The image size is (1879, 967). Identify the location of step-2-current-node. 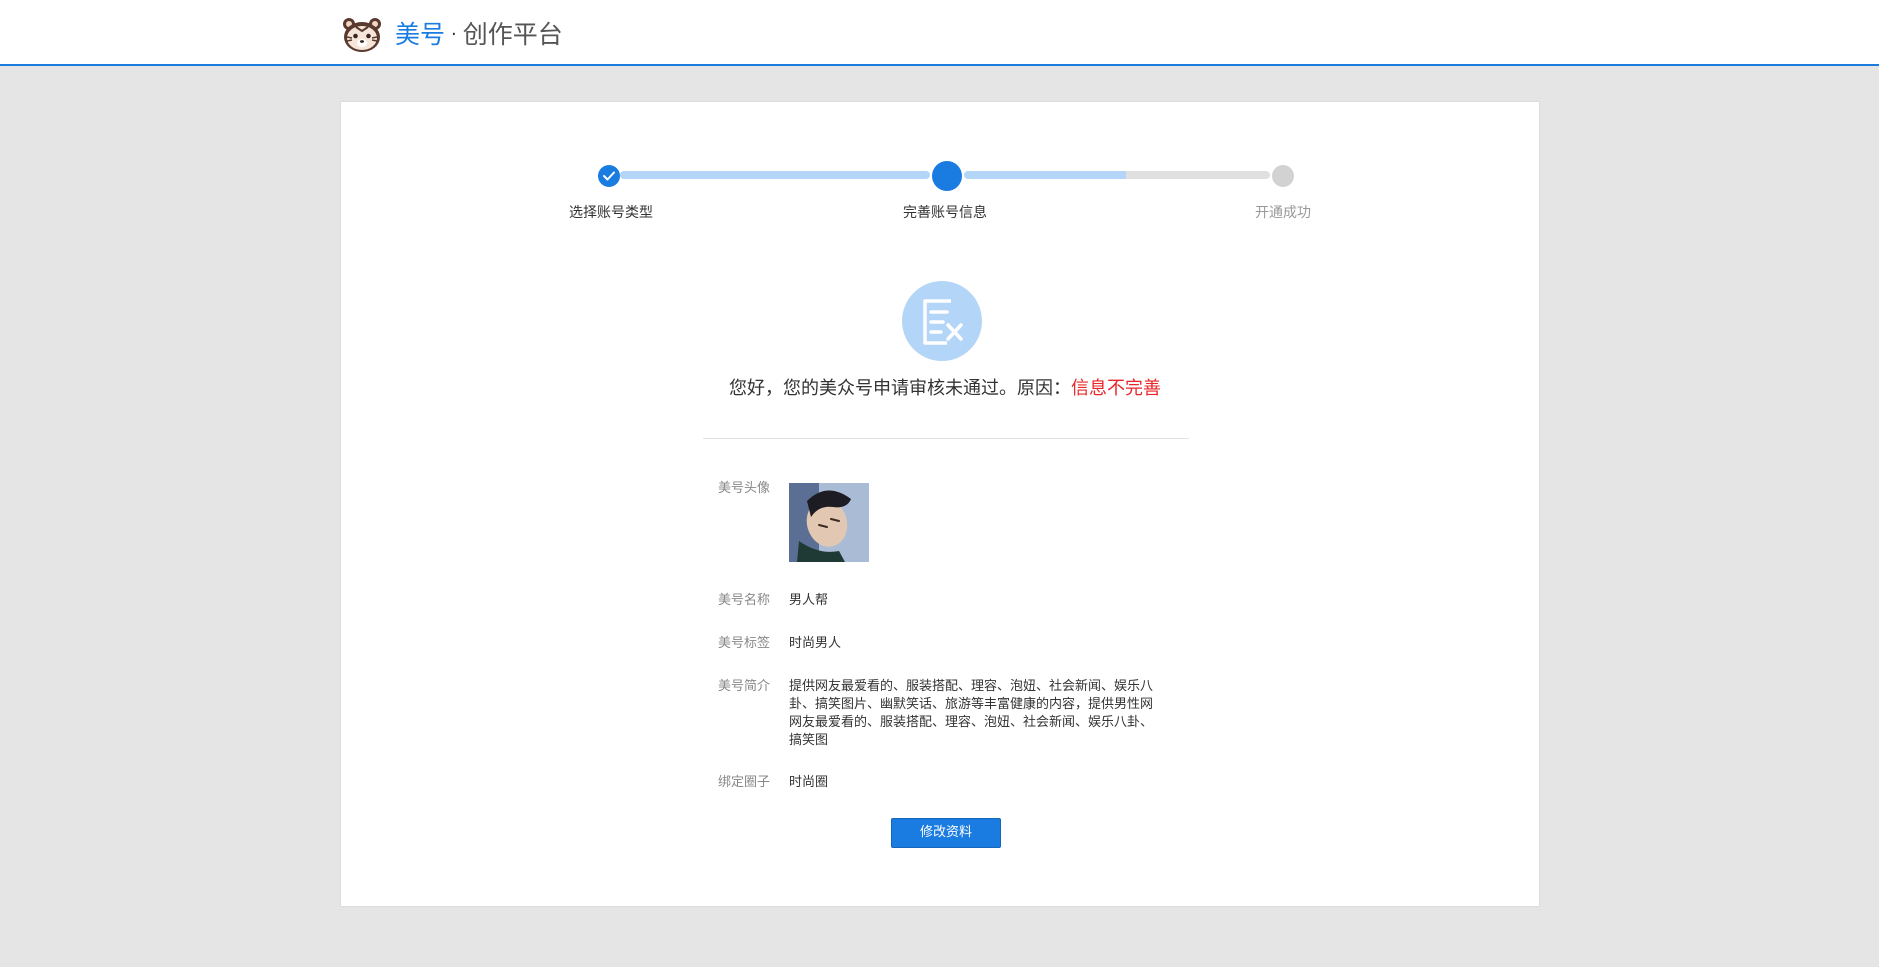
(947, 176).